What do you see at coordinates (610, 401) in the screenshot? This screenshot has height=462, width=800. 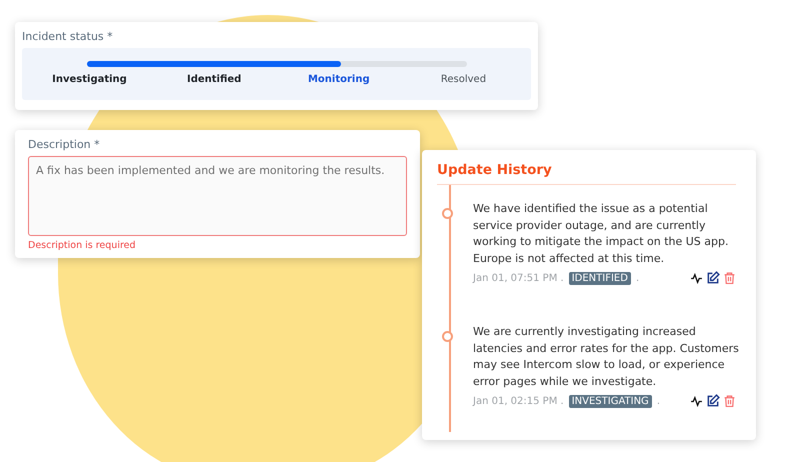 I see `status-badge: INVESTIGATING` at bounding box center [610, 401].